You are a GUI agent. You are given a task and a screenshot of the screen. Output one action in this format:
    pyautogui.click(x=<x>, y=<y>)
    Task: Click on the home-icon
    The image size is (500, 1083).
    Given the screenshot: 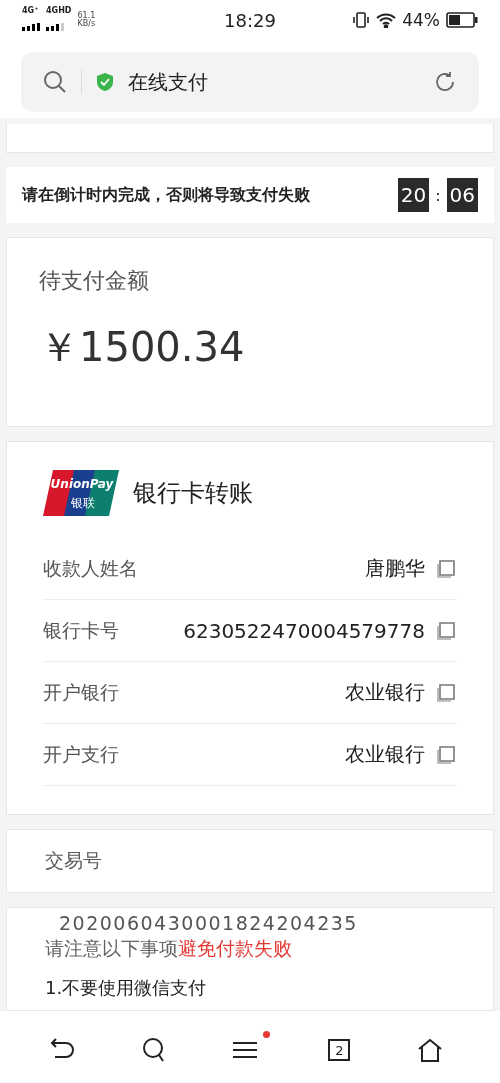 What is the action you would take?
    pyautogui.click(x=429, y=1050)
    